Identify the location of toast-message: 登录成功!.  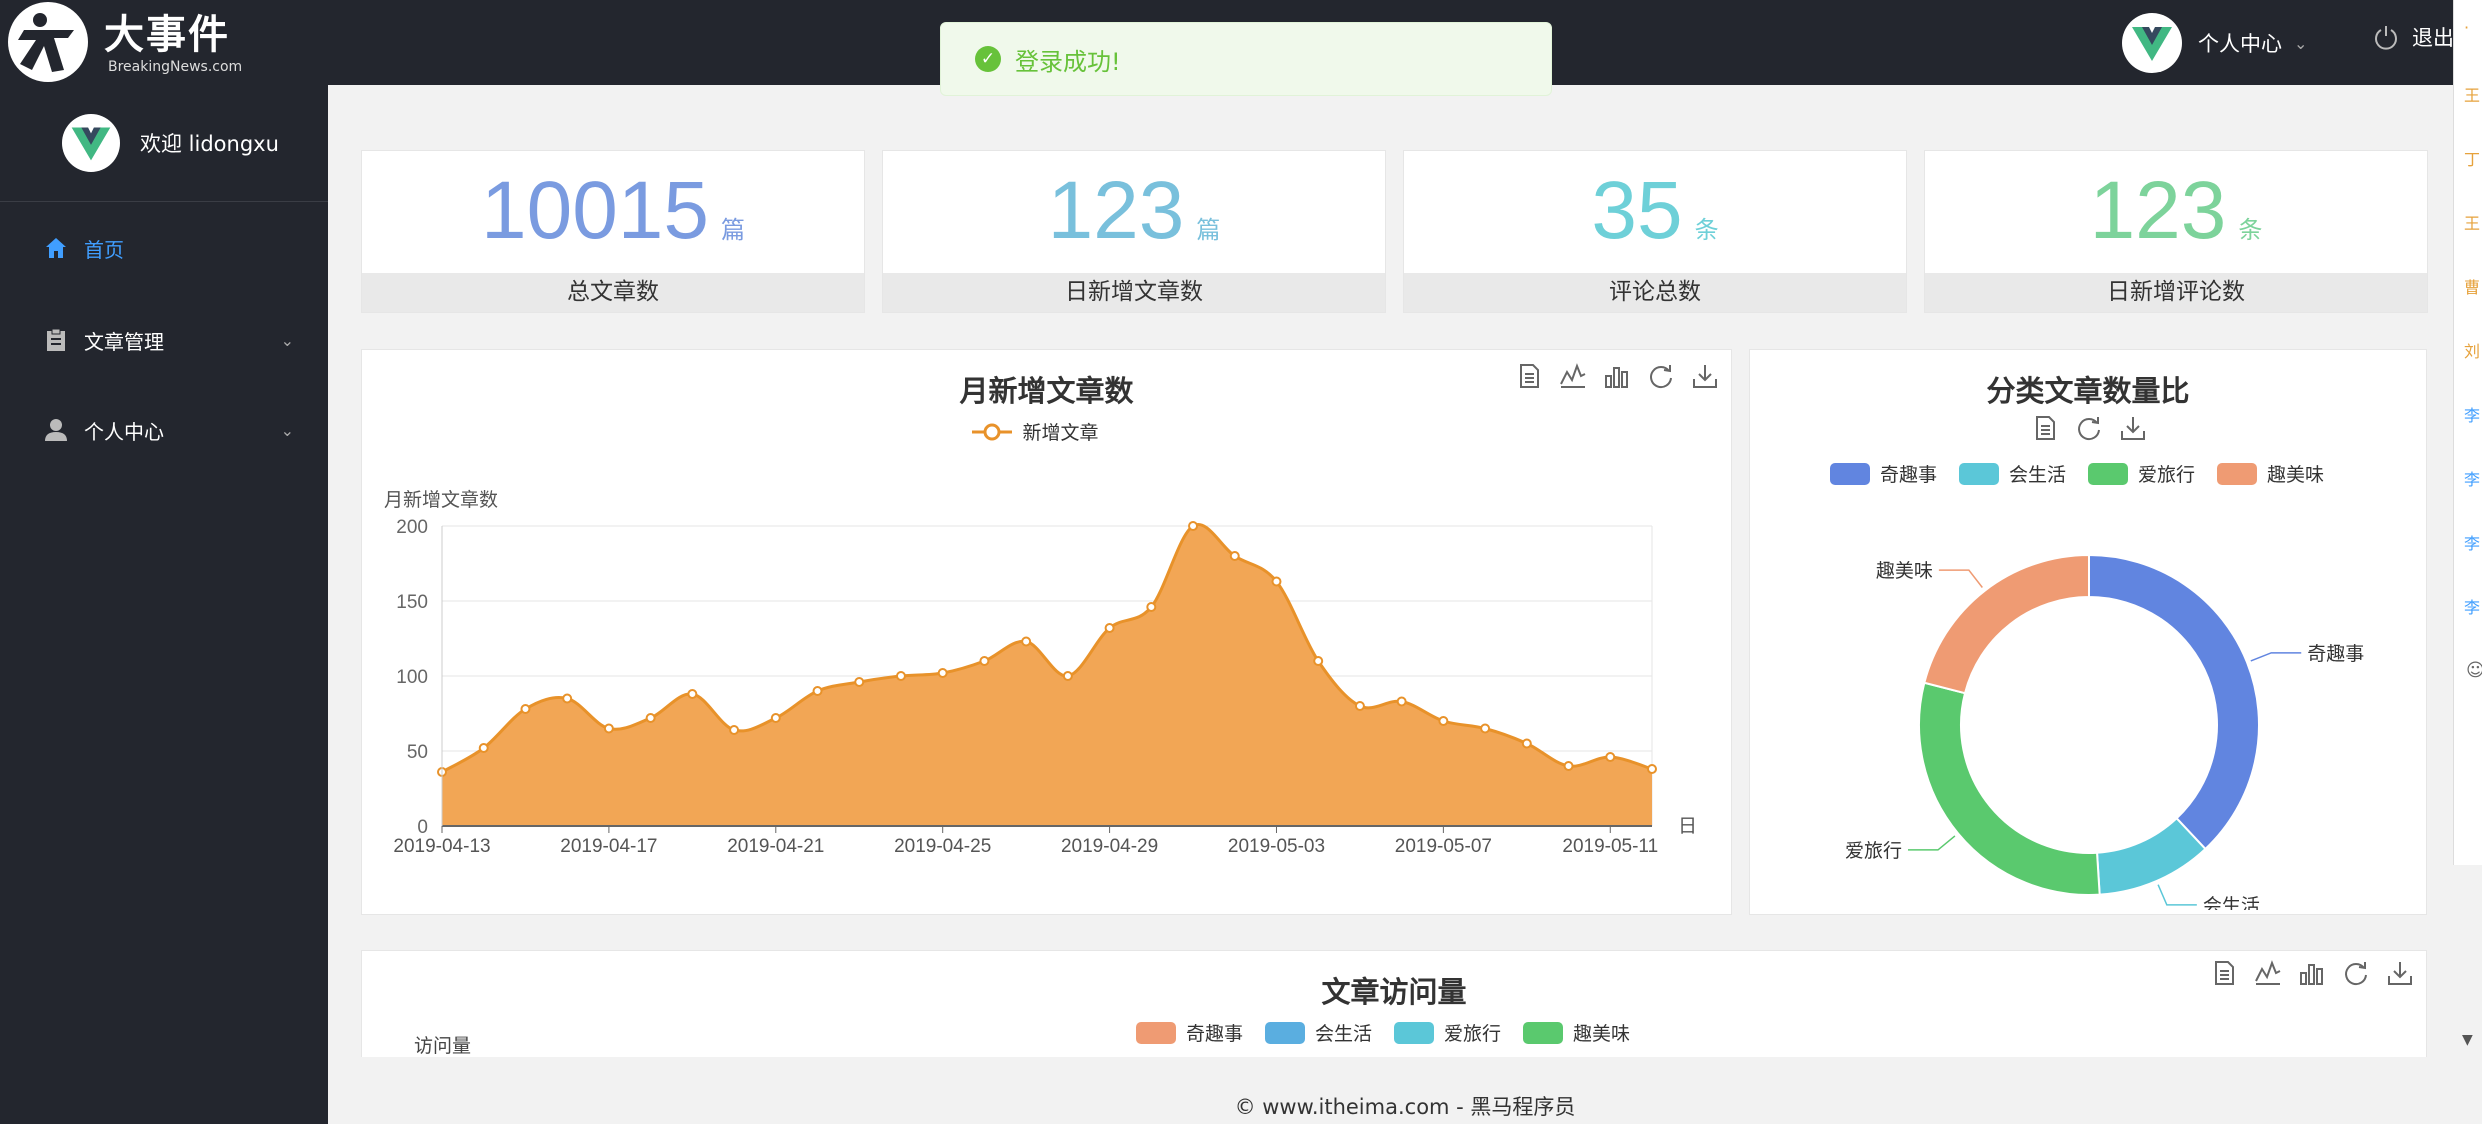
(1068, 61).